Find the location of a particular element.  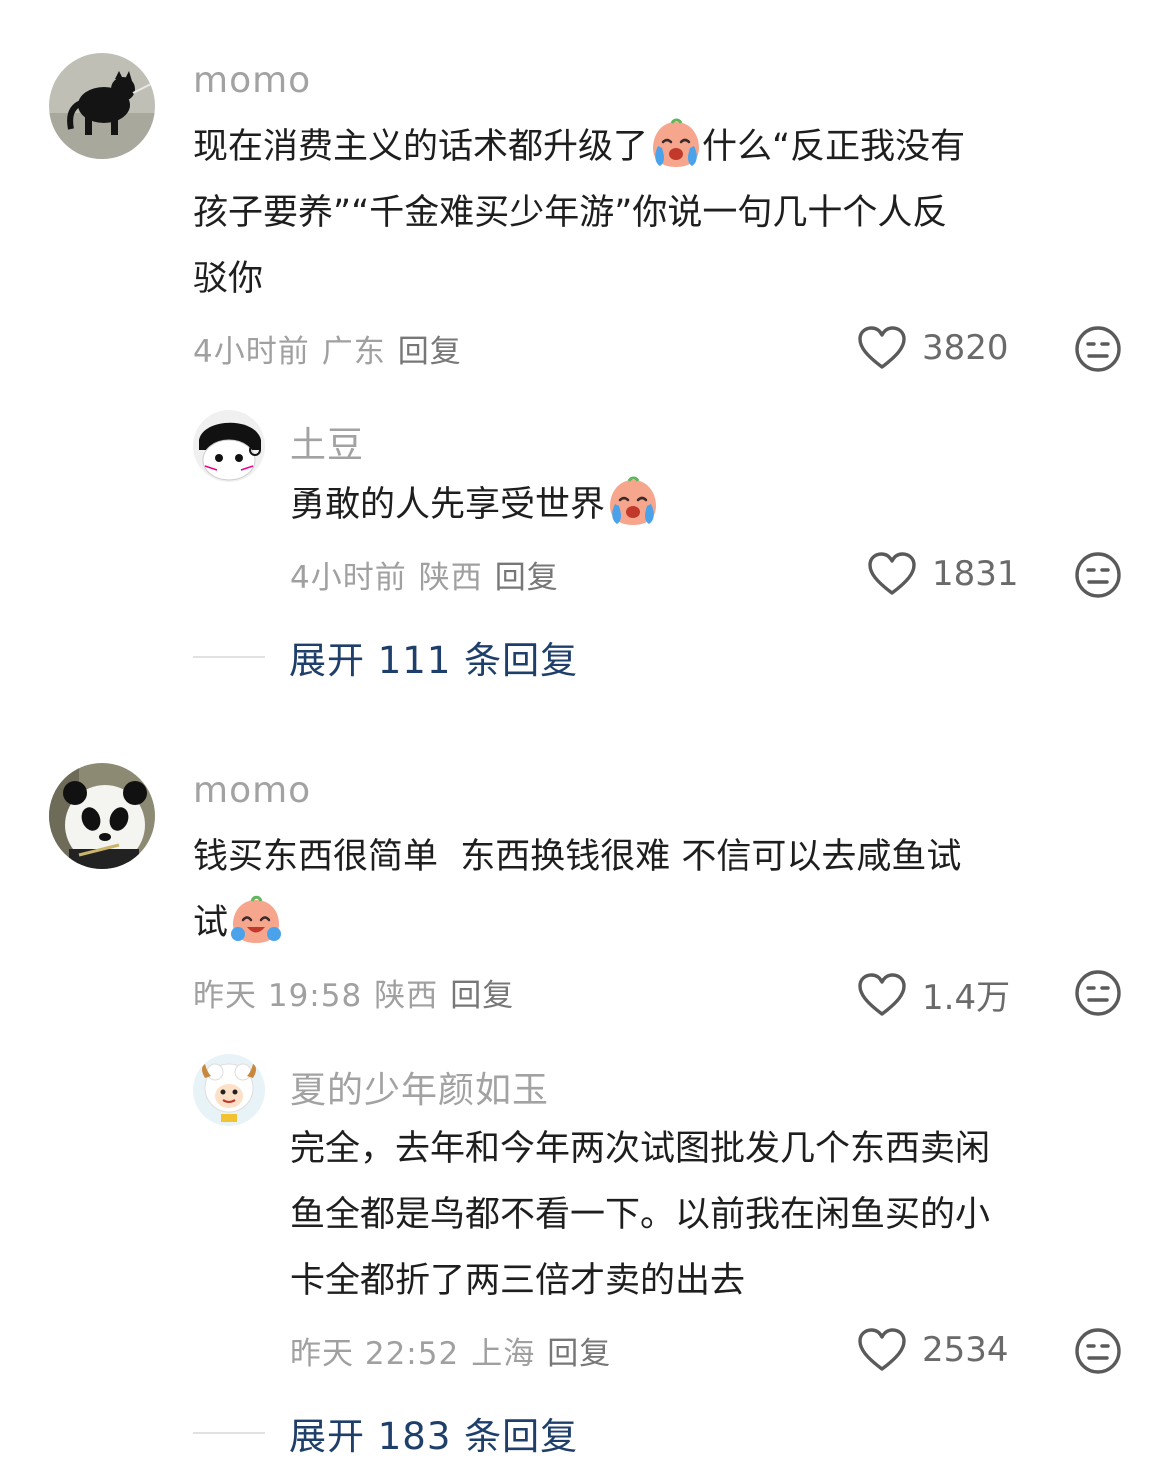

reply-meta: 昨天 22:52 上海 回复 is located at coordinates (456, 1350).